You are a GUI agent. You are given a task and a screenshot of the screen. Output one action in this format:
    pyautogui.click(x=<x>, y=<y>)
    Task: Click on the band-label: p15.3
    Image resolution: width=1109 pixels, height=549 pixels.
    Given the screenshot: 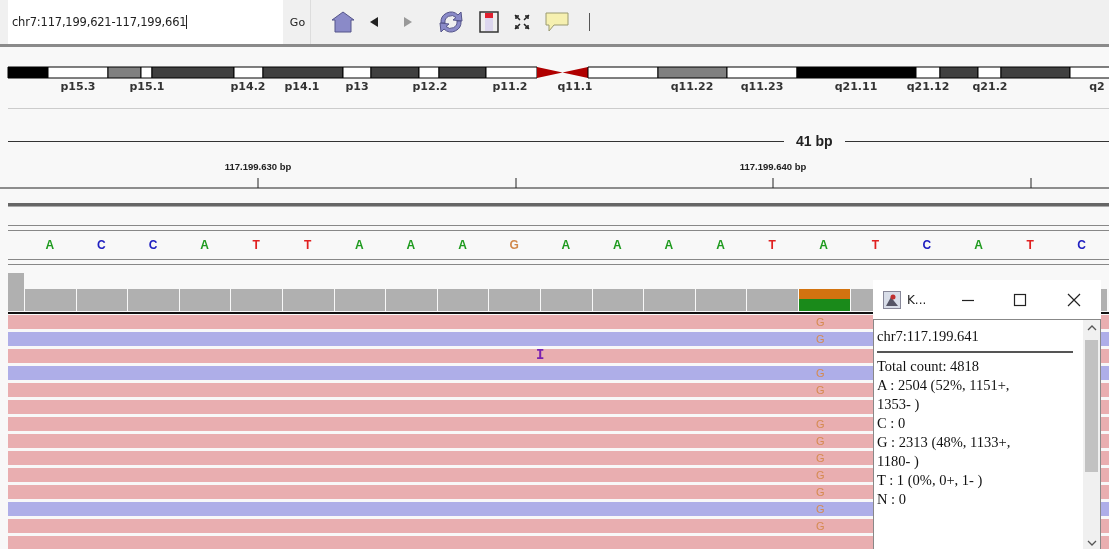 What is the action you would take?
    pyautogui.click(x=78, y=86)
    